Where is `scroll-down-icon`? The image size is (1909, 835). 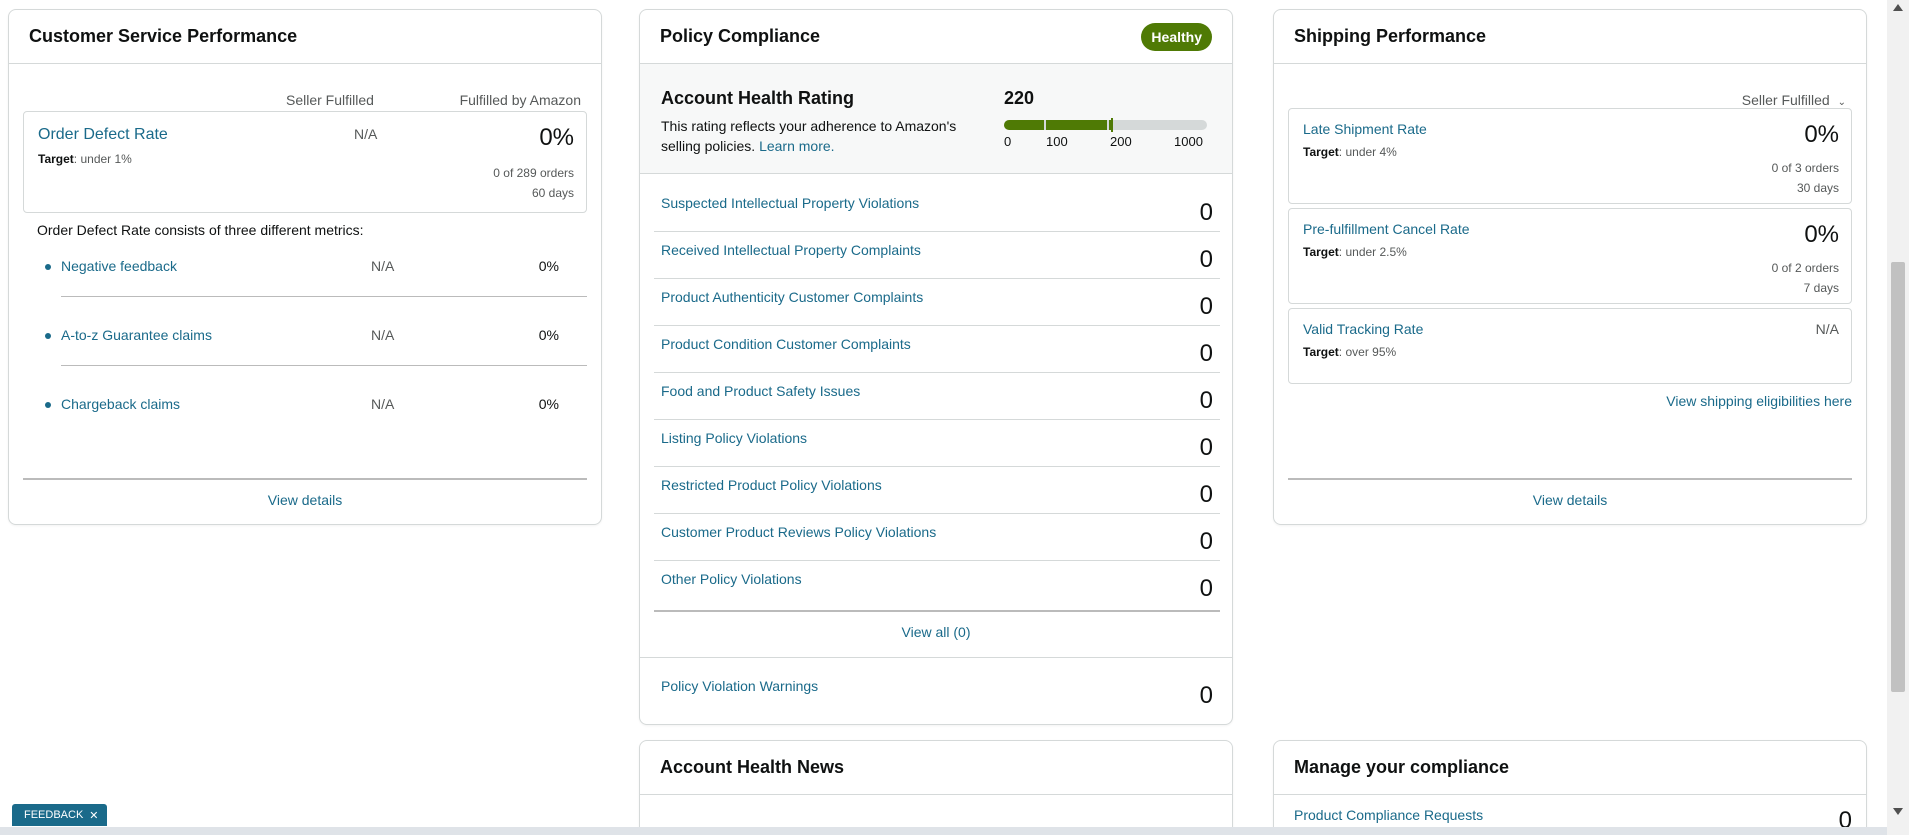 scroll-down-icon is located at coordinates (1898, 811).